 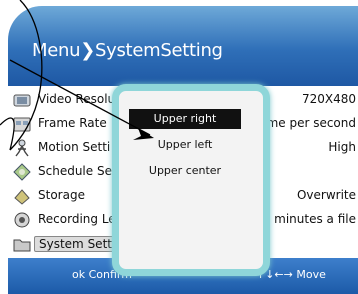 I want to click on frames-icon, so click(x=22, y=124).